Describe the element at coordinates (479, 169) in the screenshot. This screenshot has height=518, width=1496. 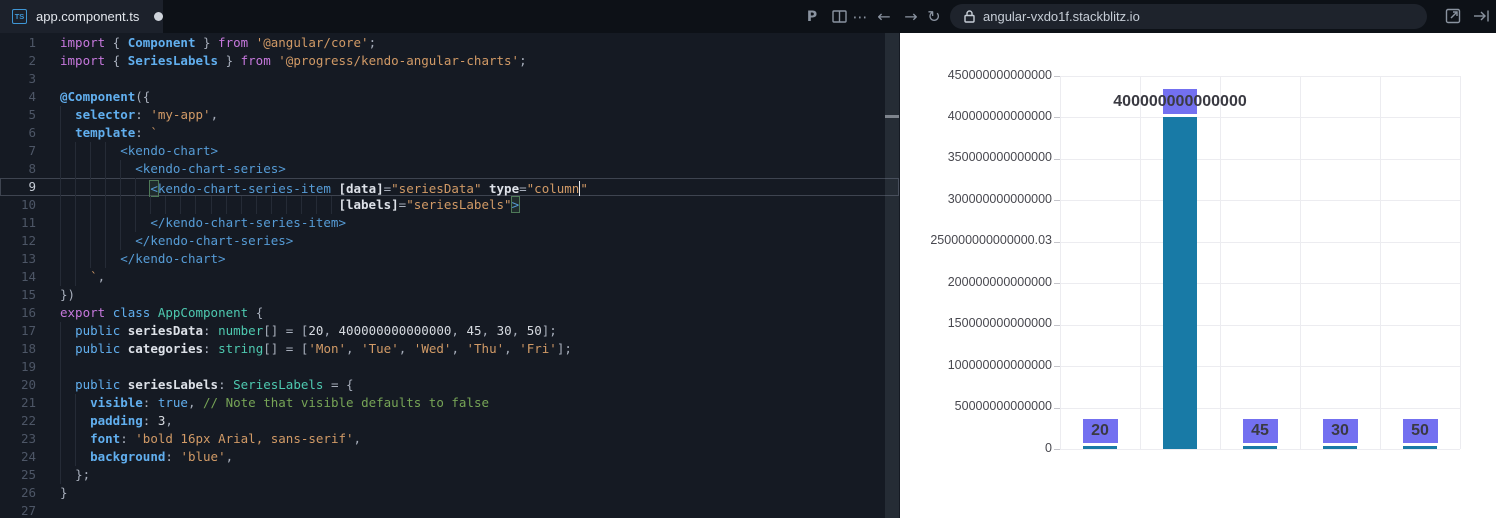
I see `code-line-content: <kendo-chart-series>` at that location.